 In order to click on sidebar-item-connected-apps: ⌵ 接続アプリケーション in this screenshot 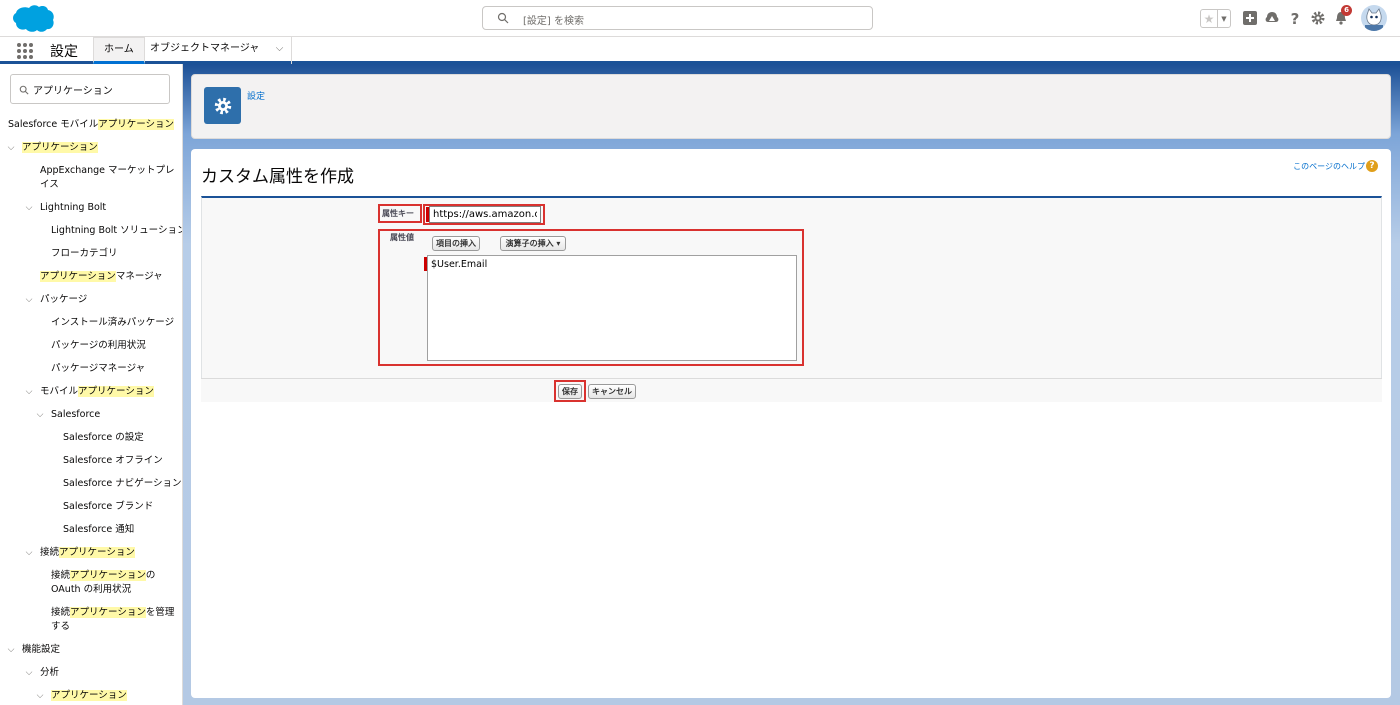, I will do `click(80, 553)`.